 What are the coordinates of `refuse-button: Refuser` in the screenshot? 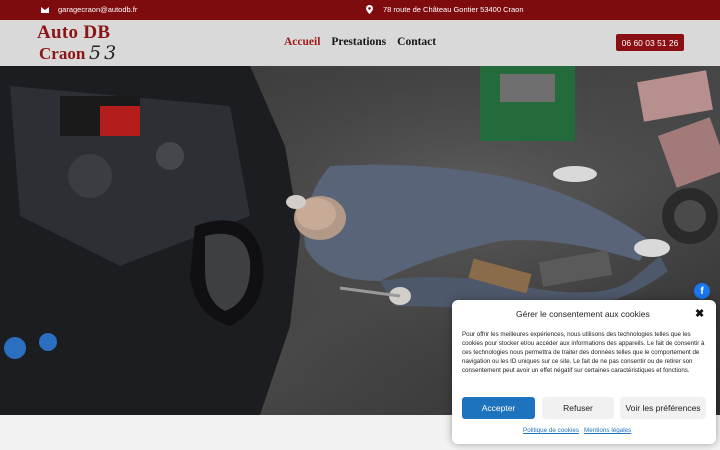 It's located at (578, 408).